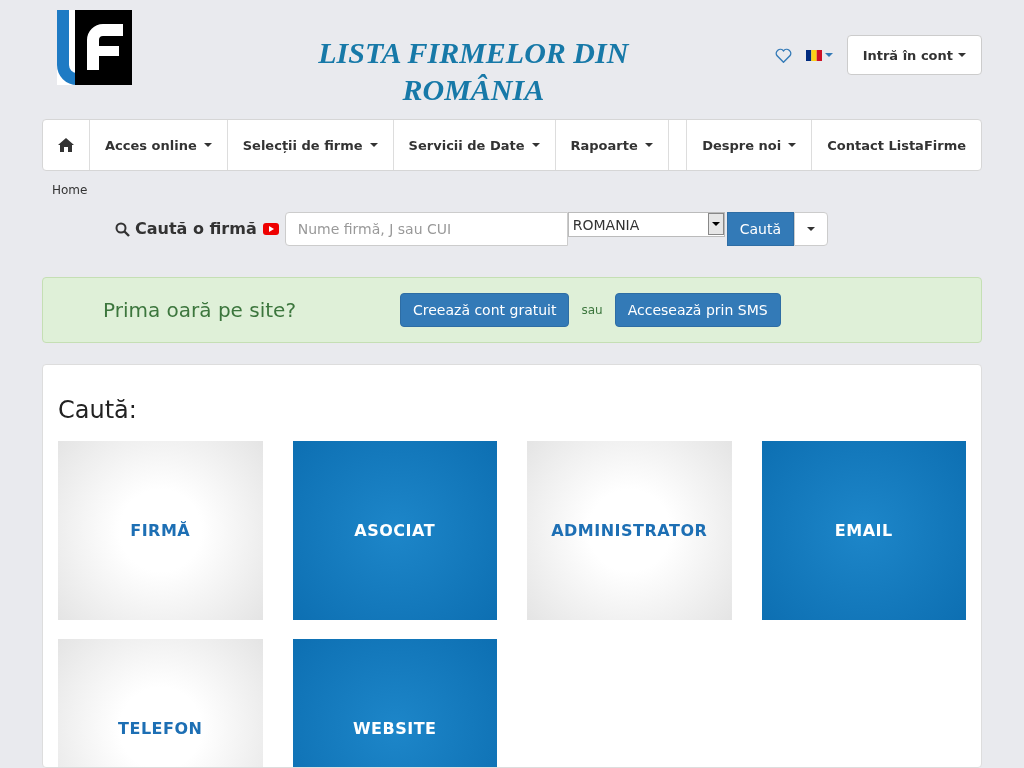  What do you see at coordinates (196, 228) in the screenshot?
I see `search-label: Caută o firmă` at bounding box center [196, 228].